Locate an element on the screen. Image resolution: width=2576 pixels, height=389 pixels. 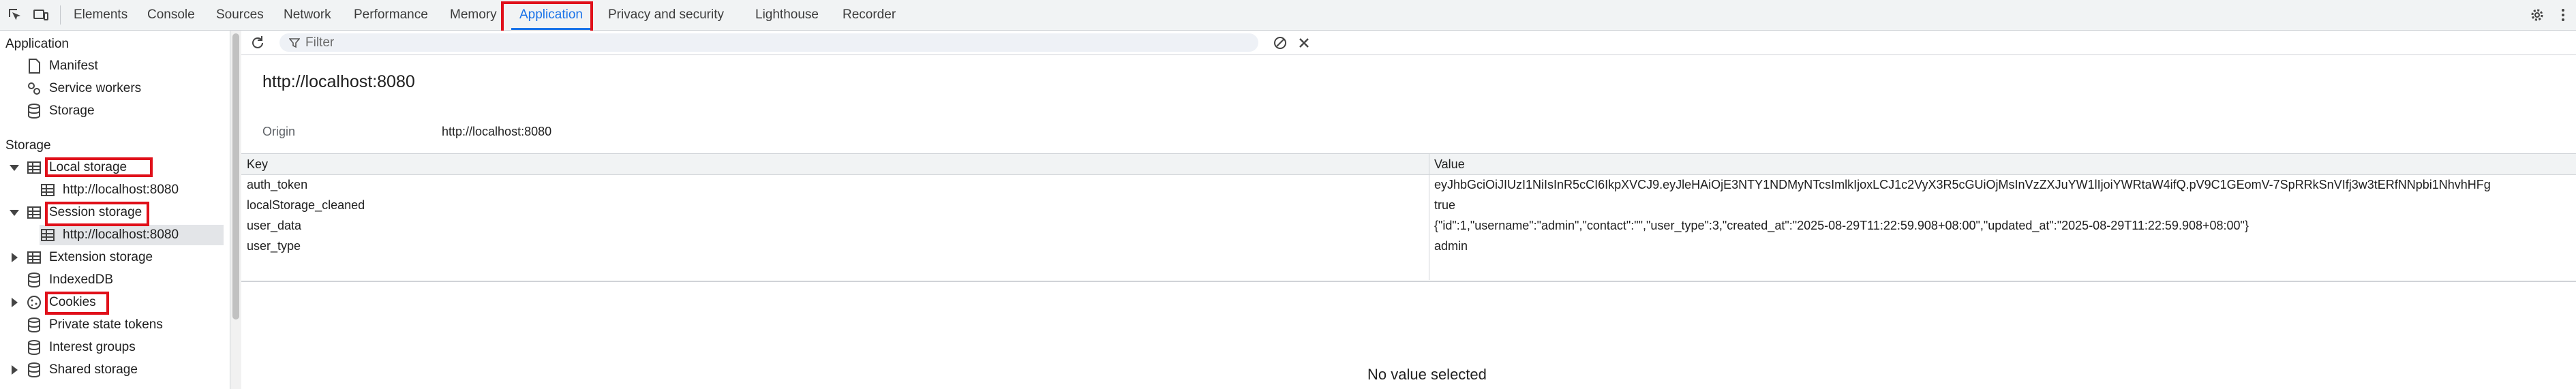
settings-gear-icon is located at coordinates (2537, 15).